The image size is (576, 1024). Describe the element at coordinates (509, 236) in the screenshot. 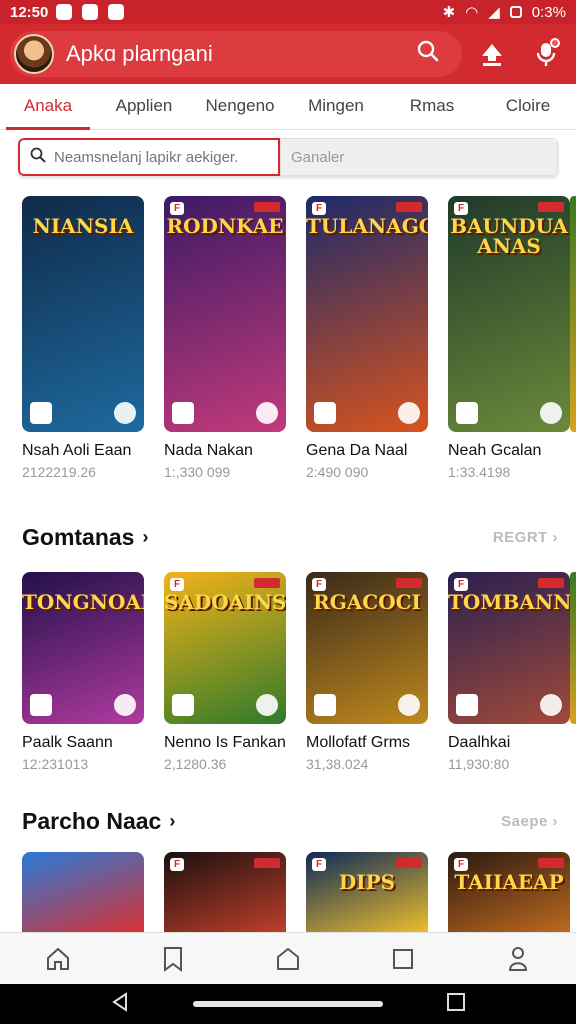

I see `game-art-title: BAUNDUA ANAS` at that location.